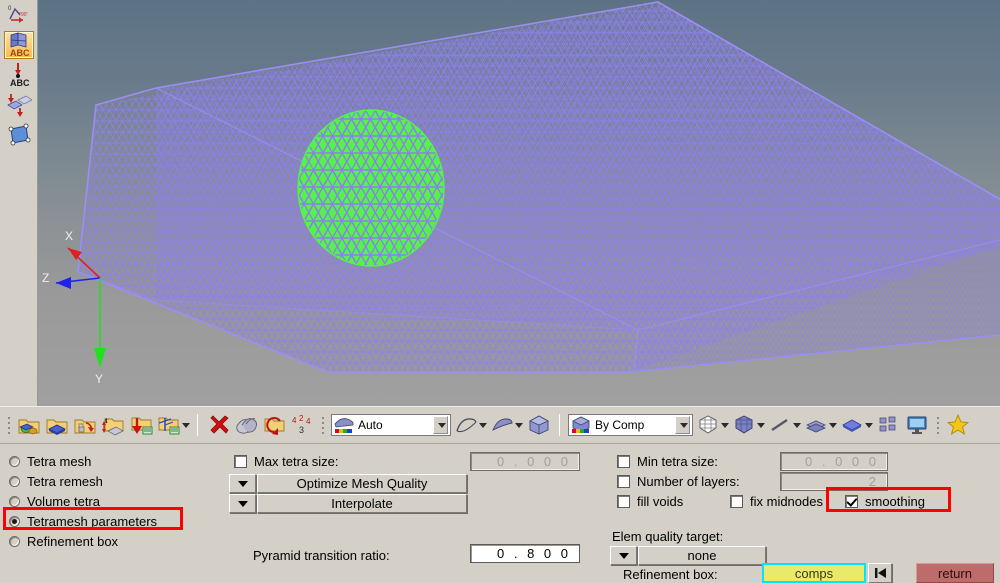  Describe the element at coordinates (917, 425) in the screenshot. I see `display-monitor-icon` at that location.